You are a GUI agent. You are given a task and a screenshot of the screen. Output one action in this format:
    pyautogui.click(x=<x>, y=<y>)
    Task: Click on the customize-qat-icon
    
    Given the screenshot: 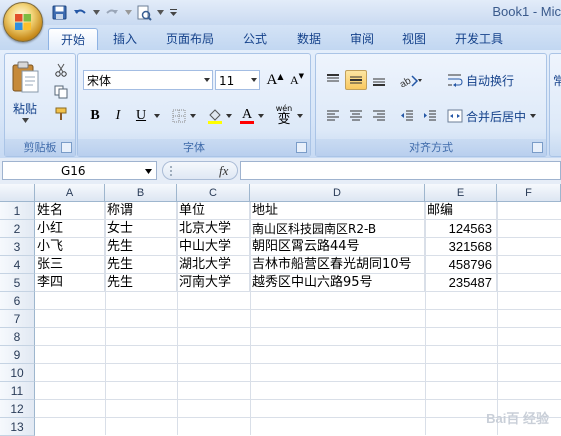 What is the action you would take?
    pyautogui.click(x=173, y=13)
    